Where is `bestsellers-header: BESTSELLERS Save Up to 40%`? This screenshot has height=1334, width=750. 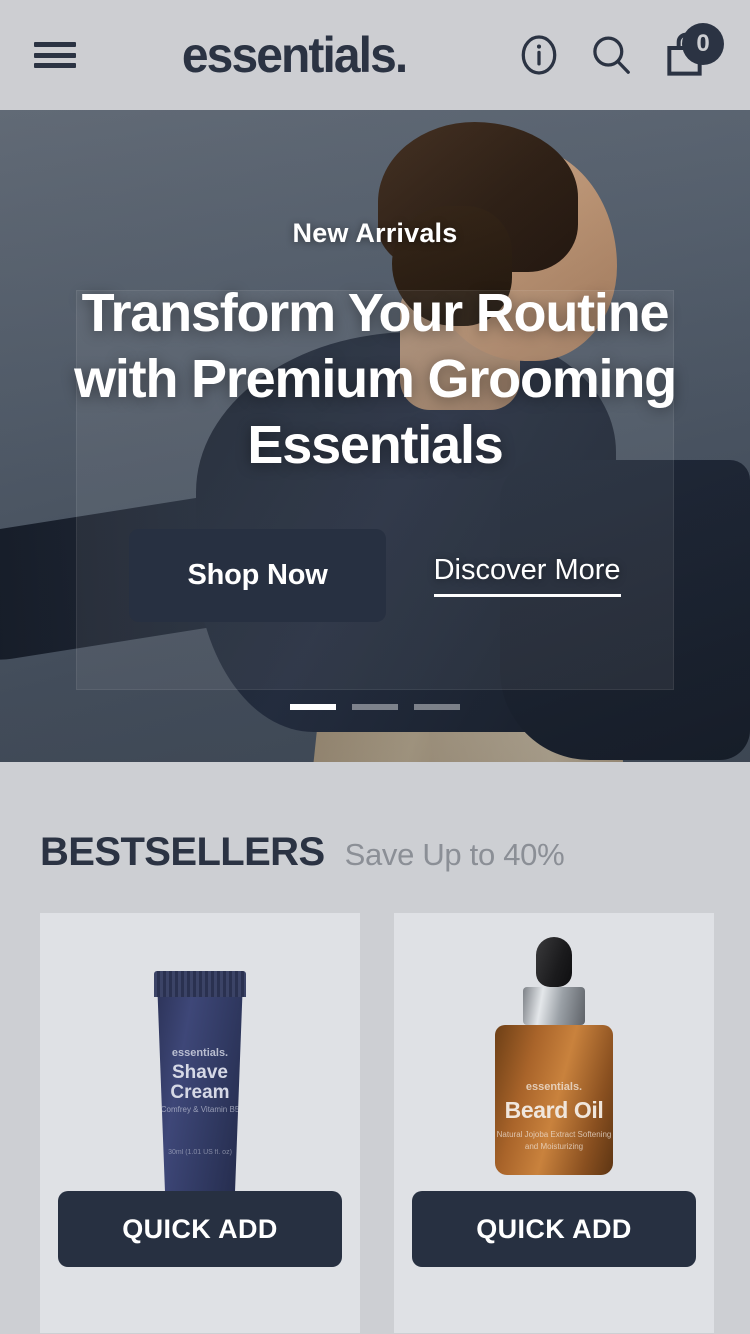
bestsellers-header: BESTSELLERS Save Up to 40% is located at coordinates (375, 837).